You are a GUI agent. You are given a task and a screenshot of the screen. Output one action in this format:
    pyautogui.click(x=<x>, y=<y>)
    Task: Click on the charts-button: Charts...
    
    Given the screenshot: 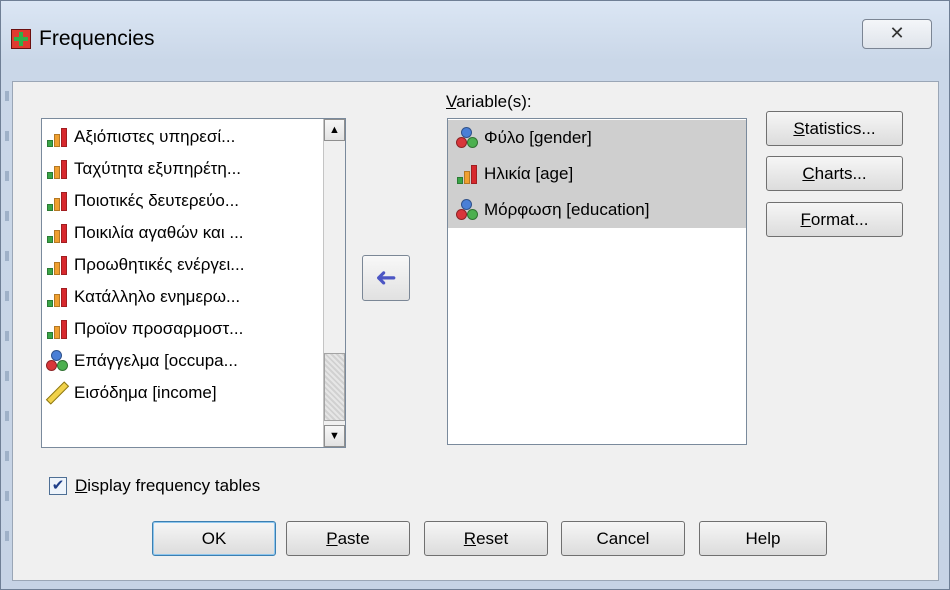 What is the action you would take?
    pyautogui.click(x=834, y=173)
    